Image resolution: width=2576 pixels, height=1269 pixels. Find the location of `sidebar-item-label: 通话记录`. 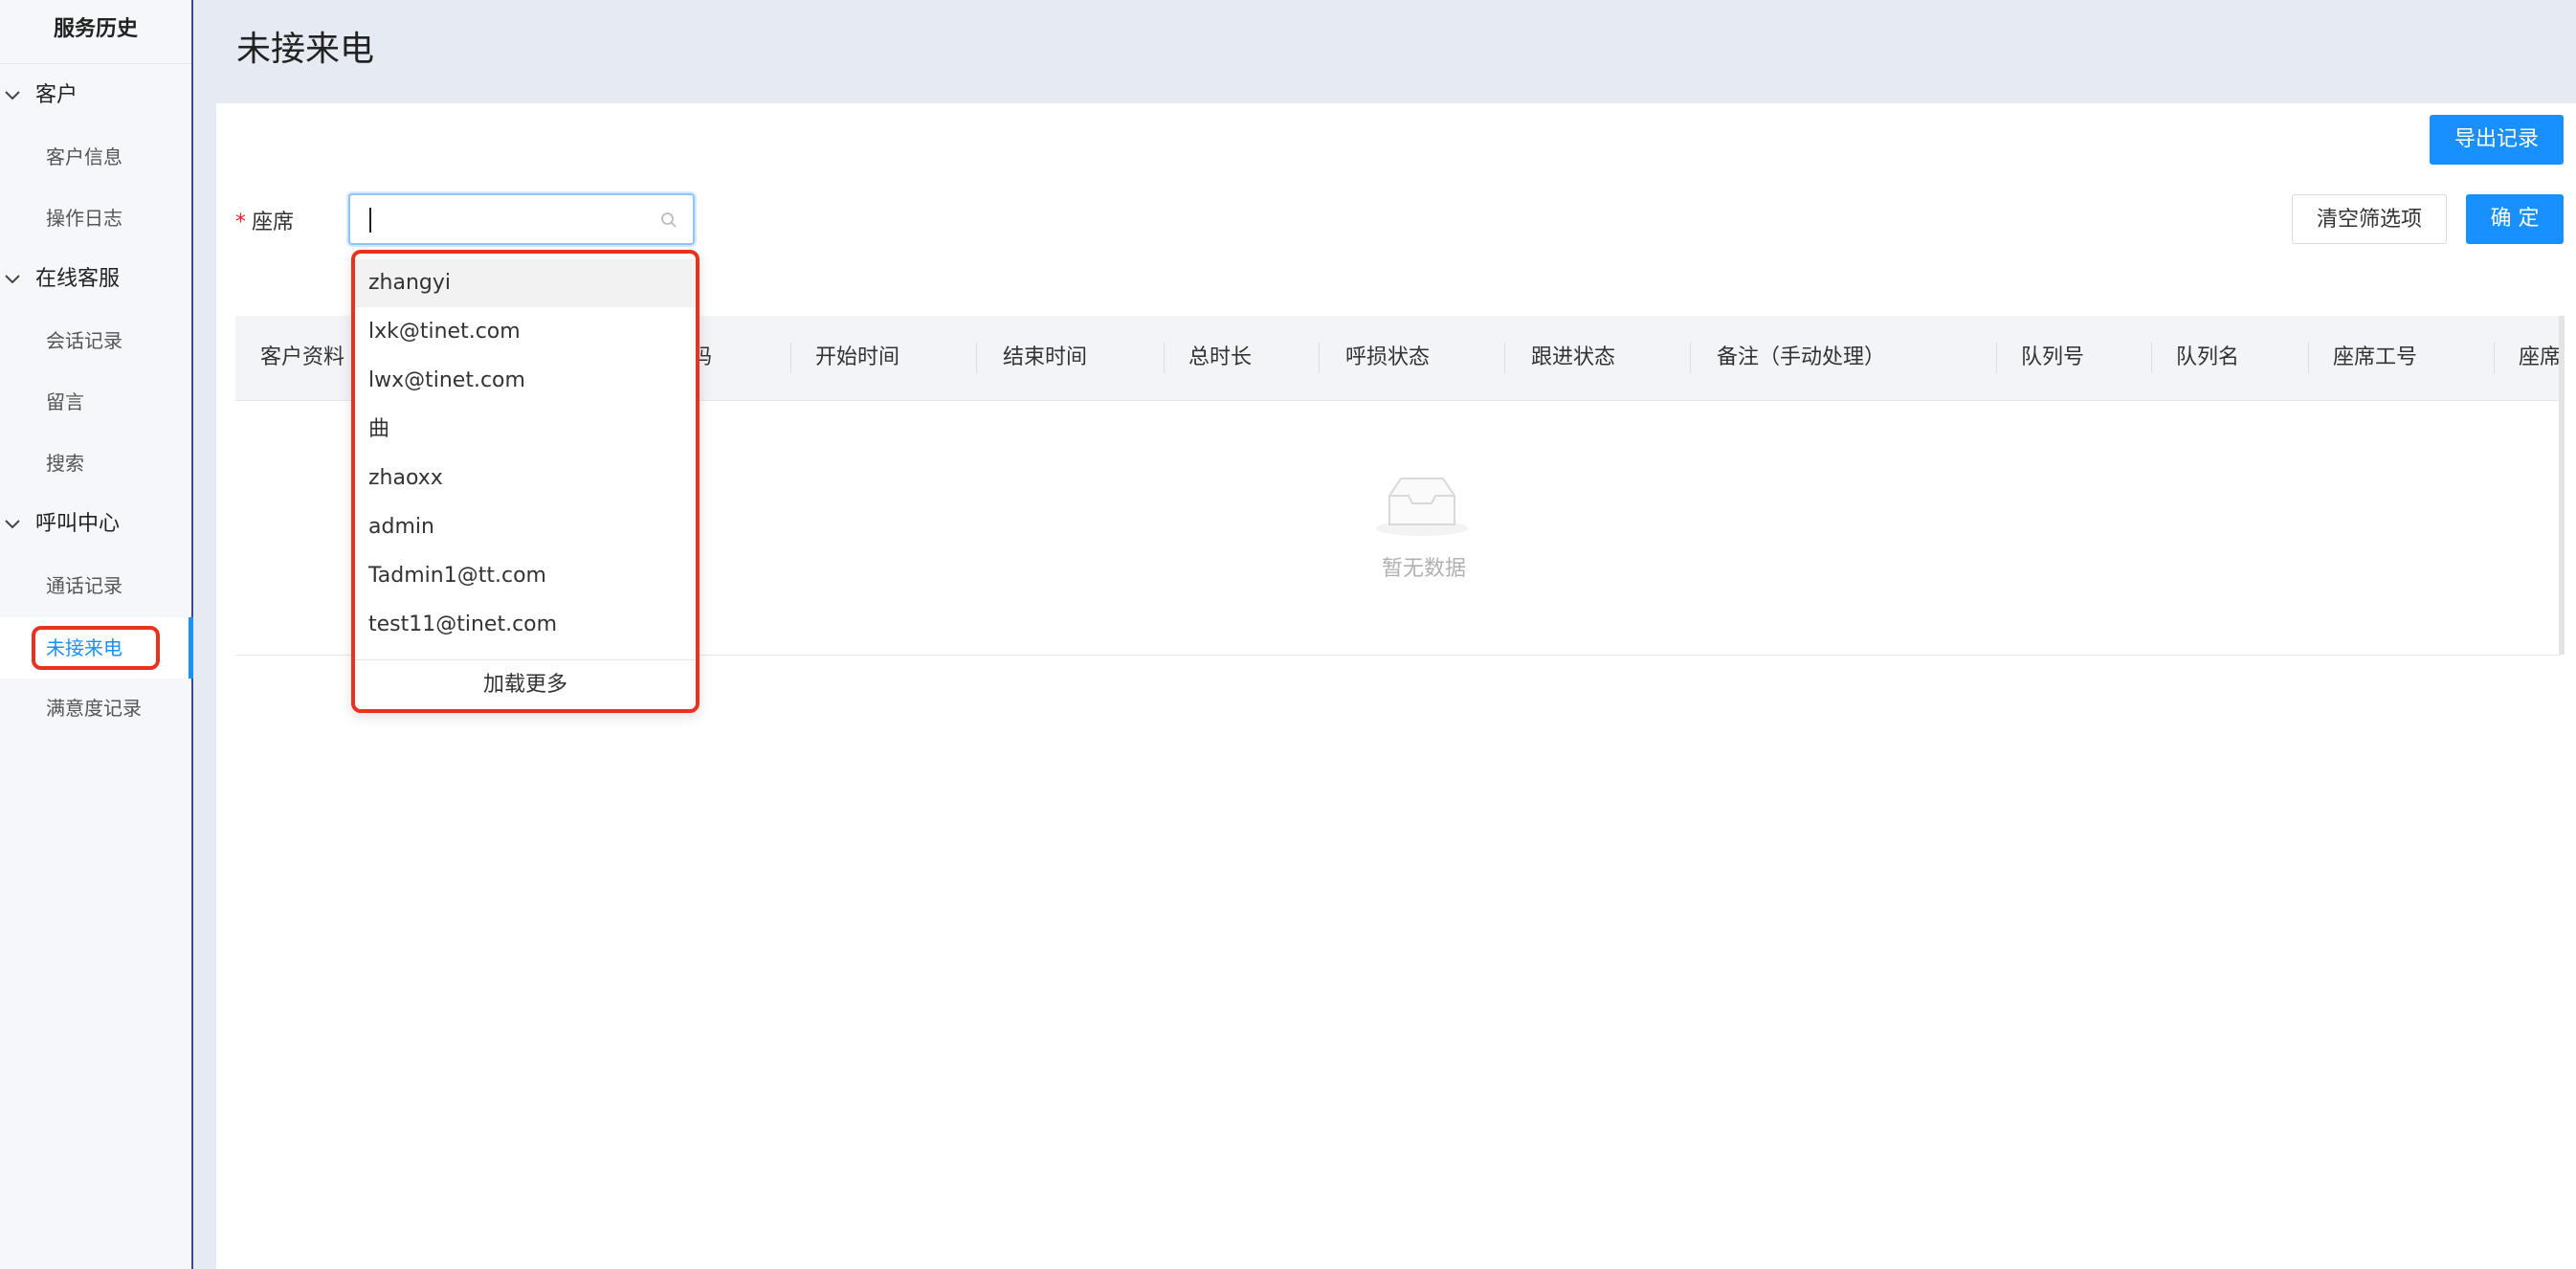

sidebar-item-label: 通话记录 is located at coordinates (84, 585).